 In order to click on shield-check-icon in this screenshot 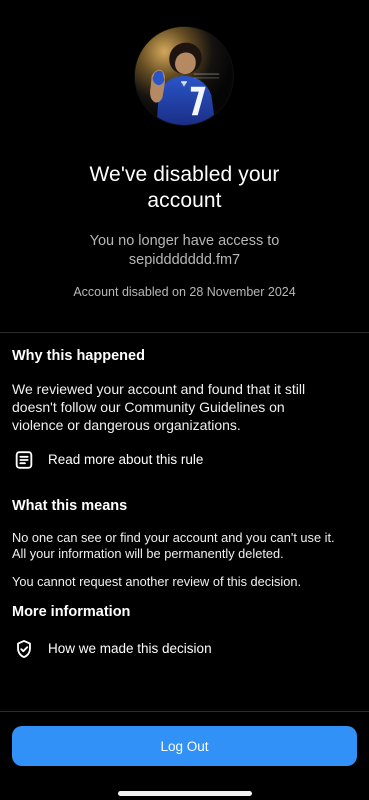, I will do `click(24, 649)`.